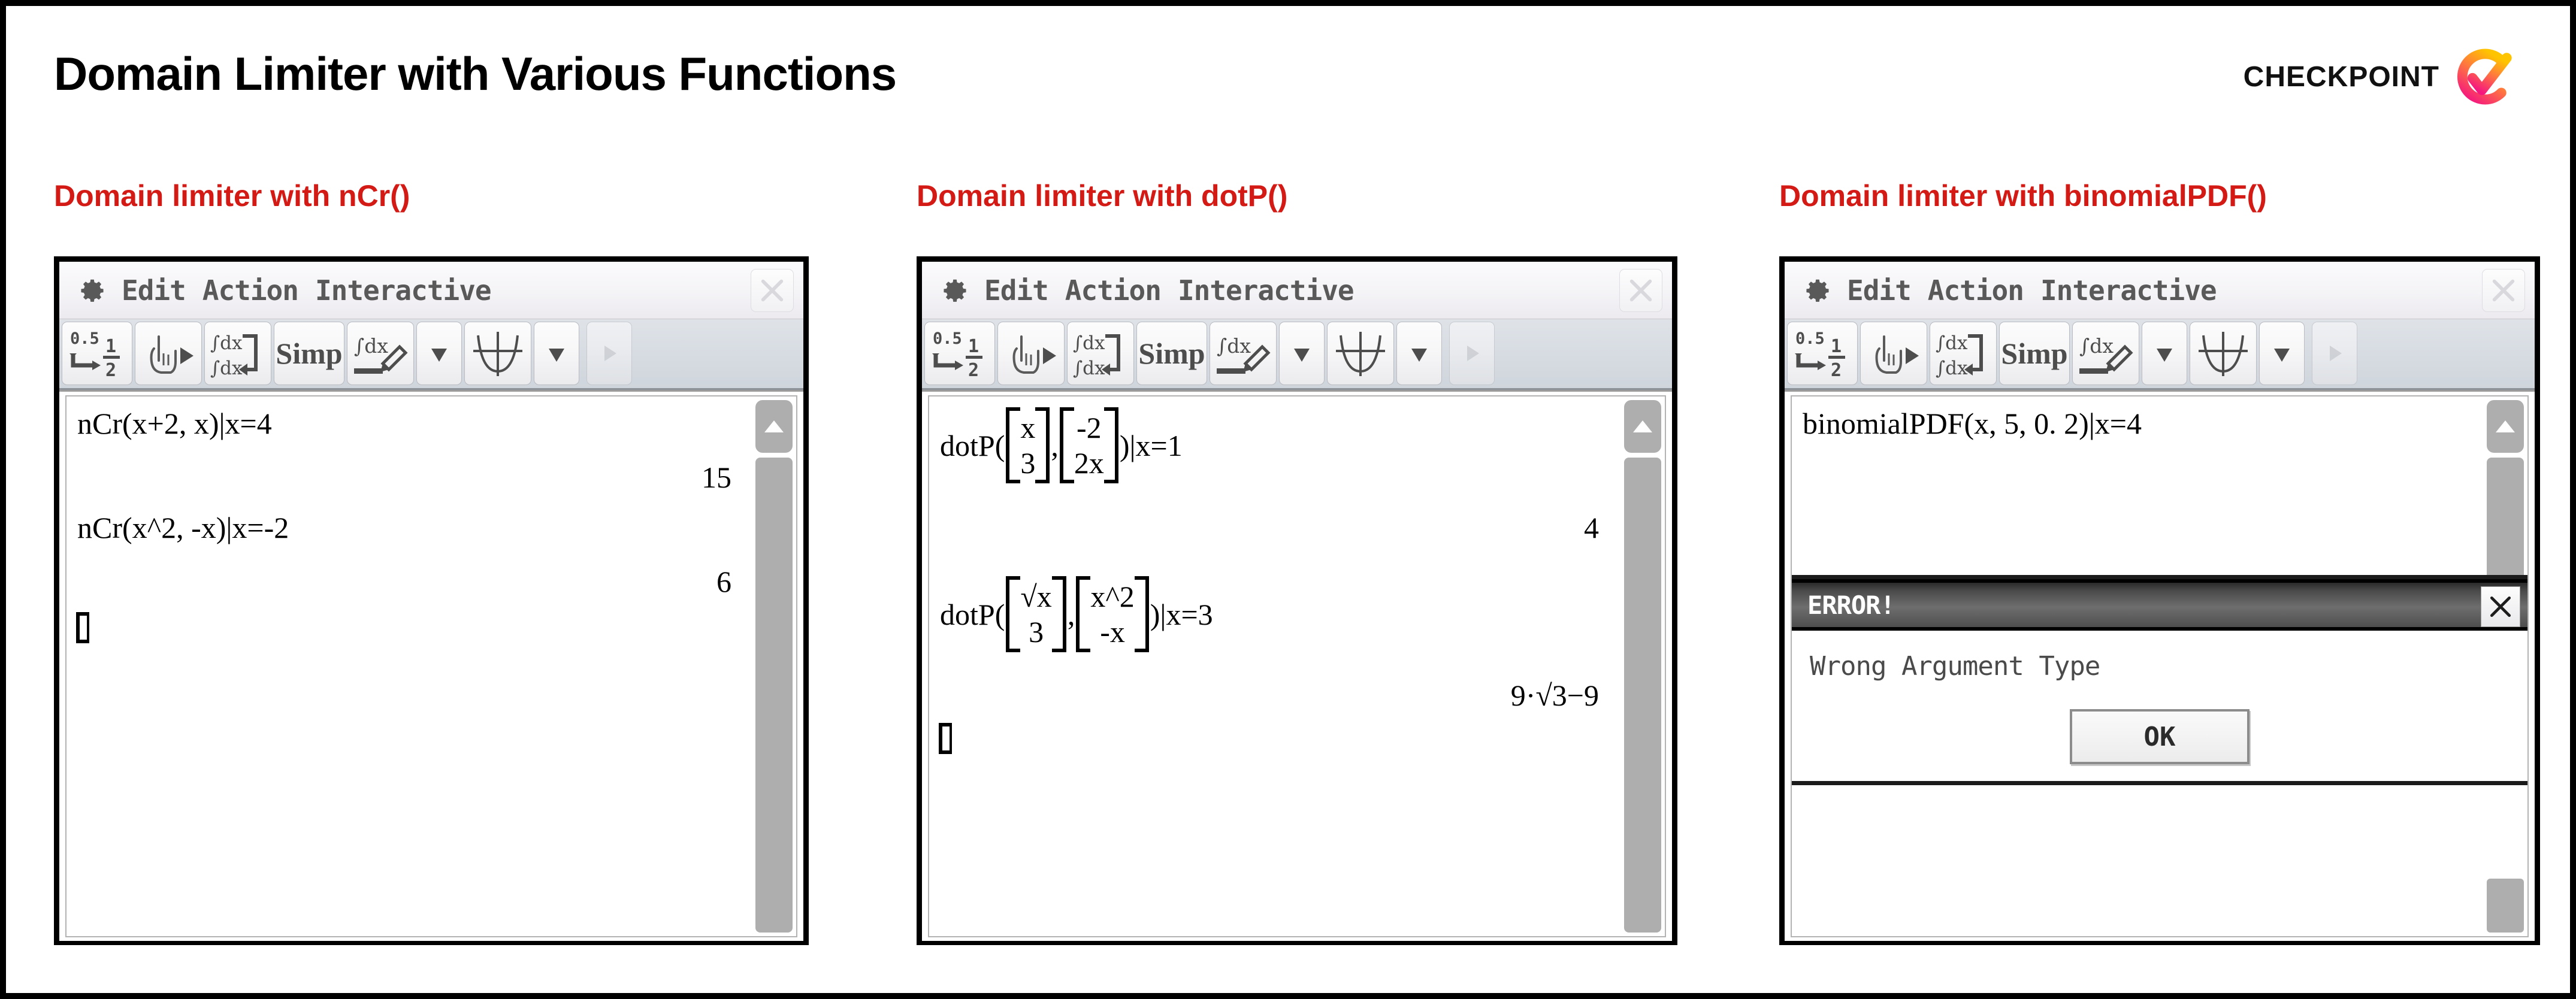  I want to click on matrix-cell: x^2, so click(1112, 596).